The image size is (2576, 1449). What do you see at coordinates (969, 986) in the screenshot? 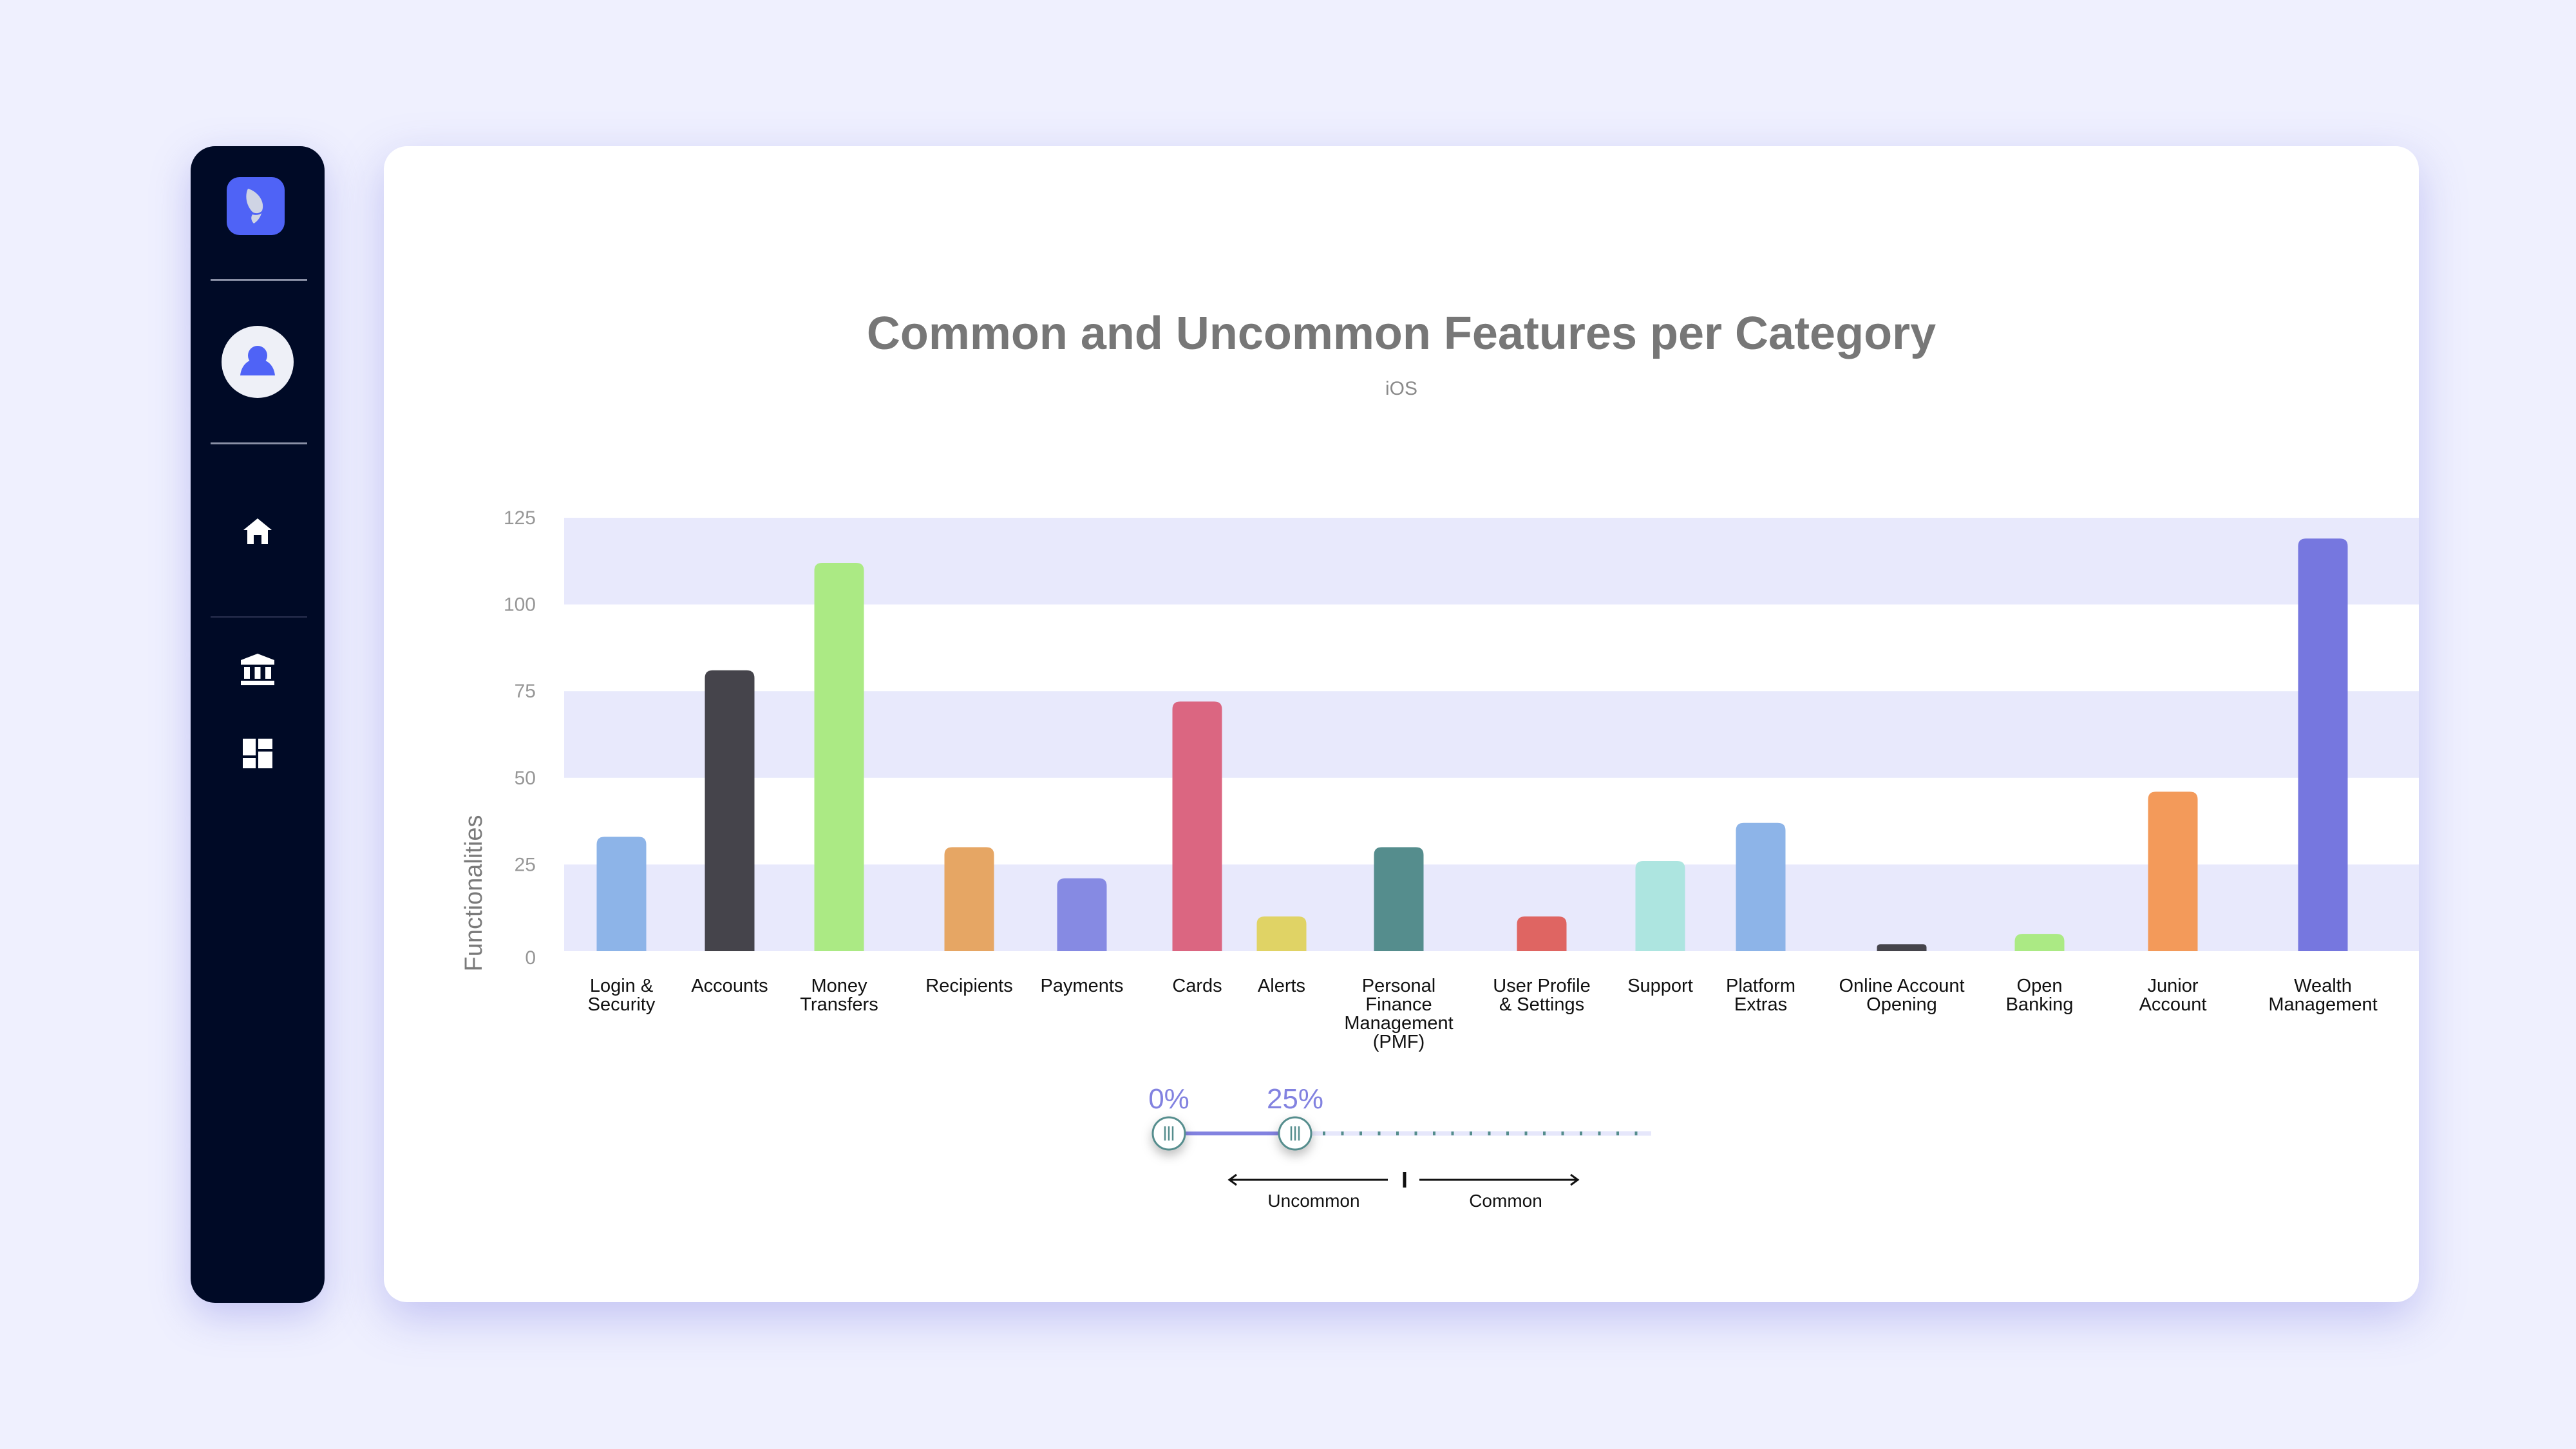
I see `x-tick-label: Recipients` at bounding box center [969, 986].